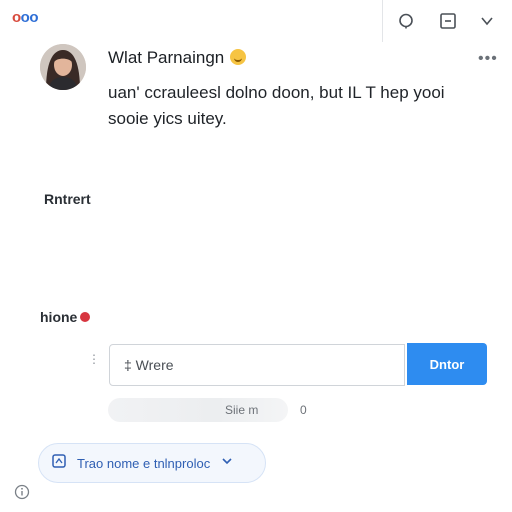 This screenshot has width=512, height=512. I want to click on section-label-second: hione, so click(65, 317).